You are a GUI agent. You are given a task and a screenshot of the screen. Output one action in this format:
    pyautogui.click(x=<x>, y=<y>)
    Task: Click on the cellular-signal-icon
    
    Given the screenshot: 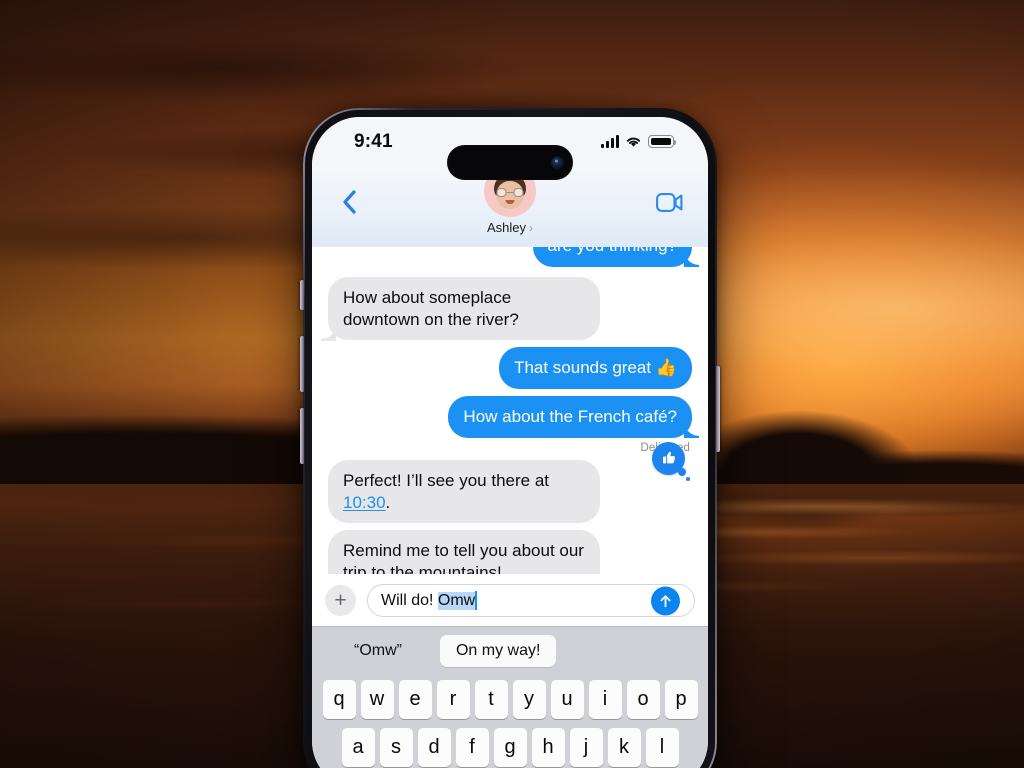 What is the action you would take?
    pyautogui.click(x=610, y=141)
    